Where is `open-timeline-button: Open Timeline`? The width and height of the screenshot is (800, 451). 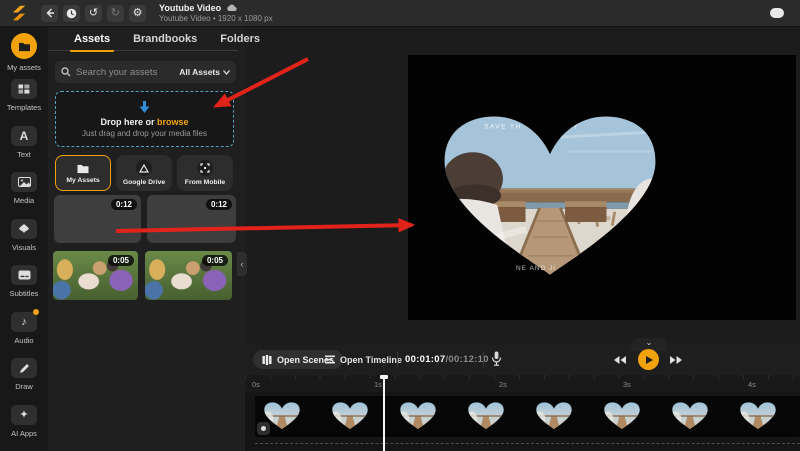 open-timeline-button: Open Timeline is located at coordinates (363, 359).